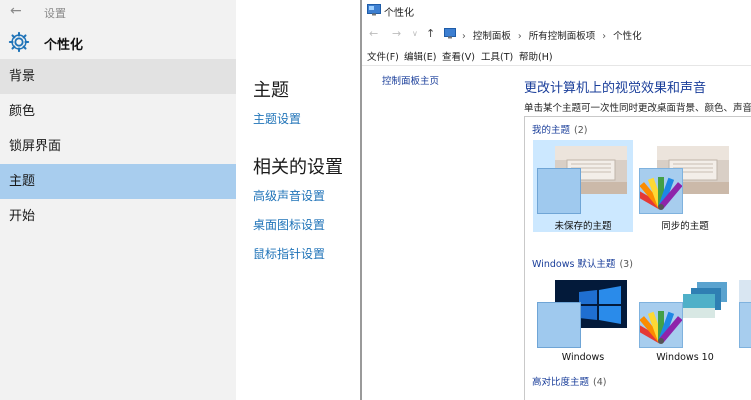 The width and height of the screenshot is (751, 400). I want to click on mouse-pointer-settings-link: 鼠标指针设置, so click(289, 253).